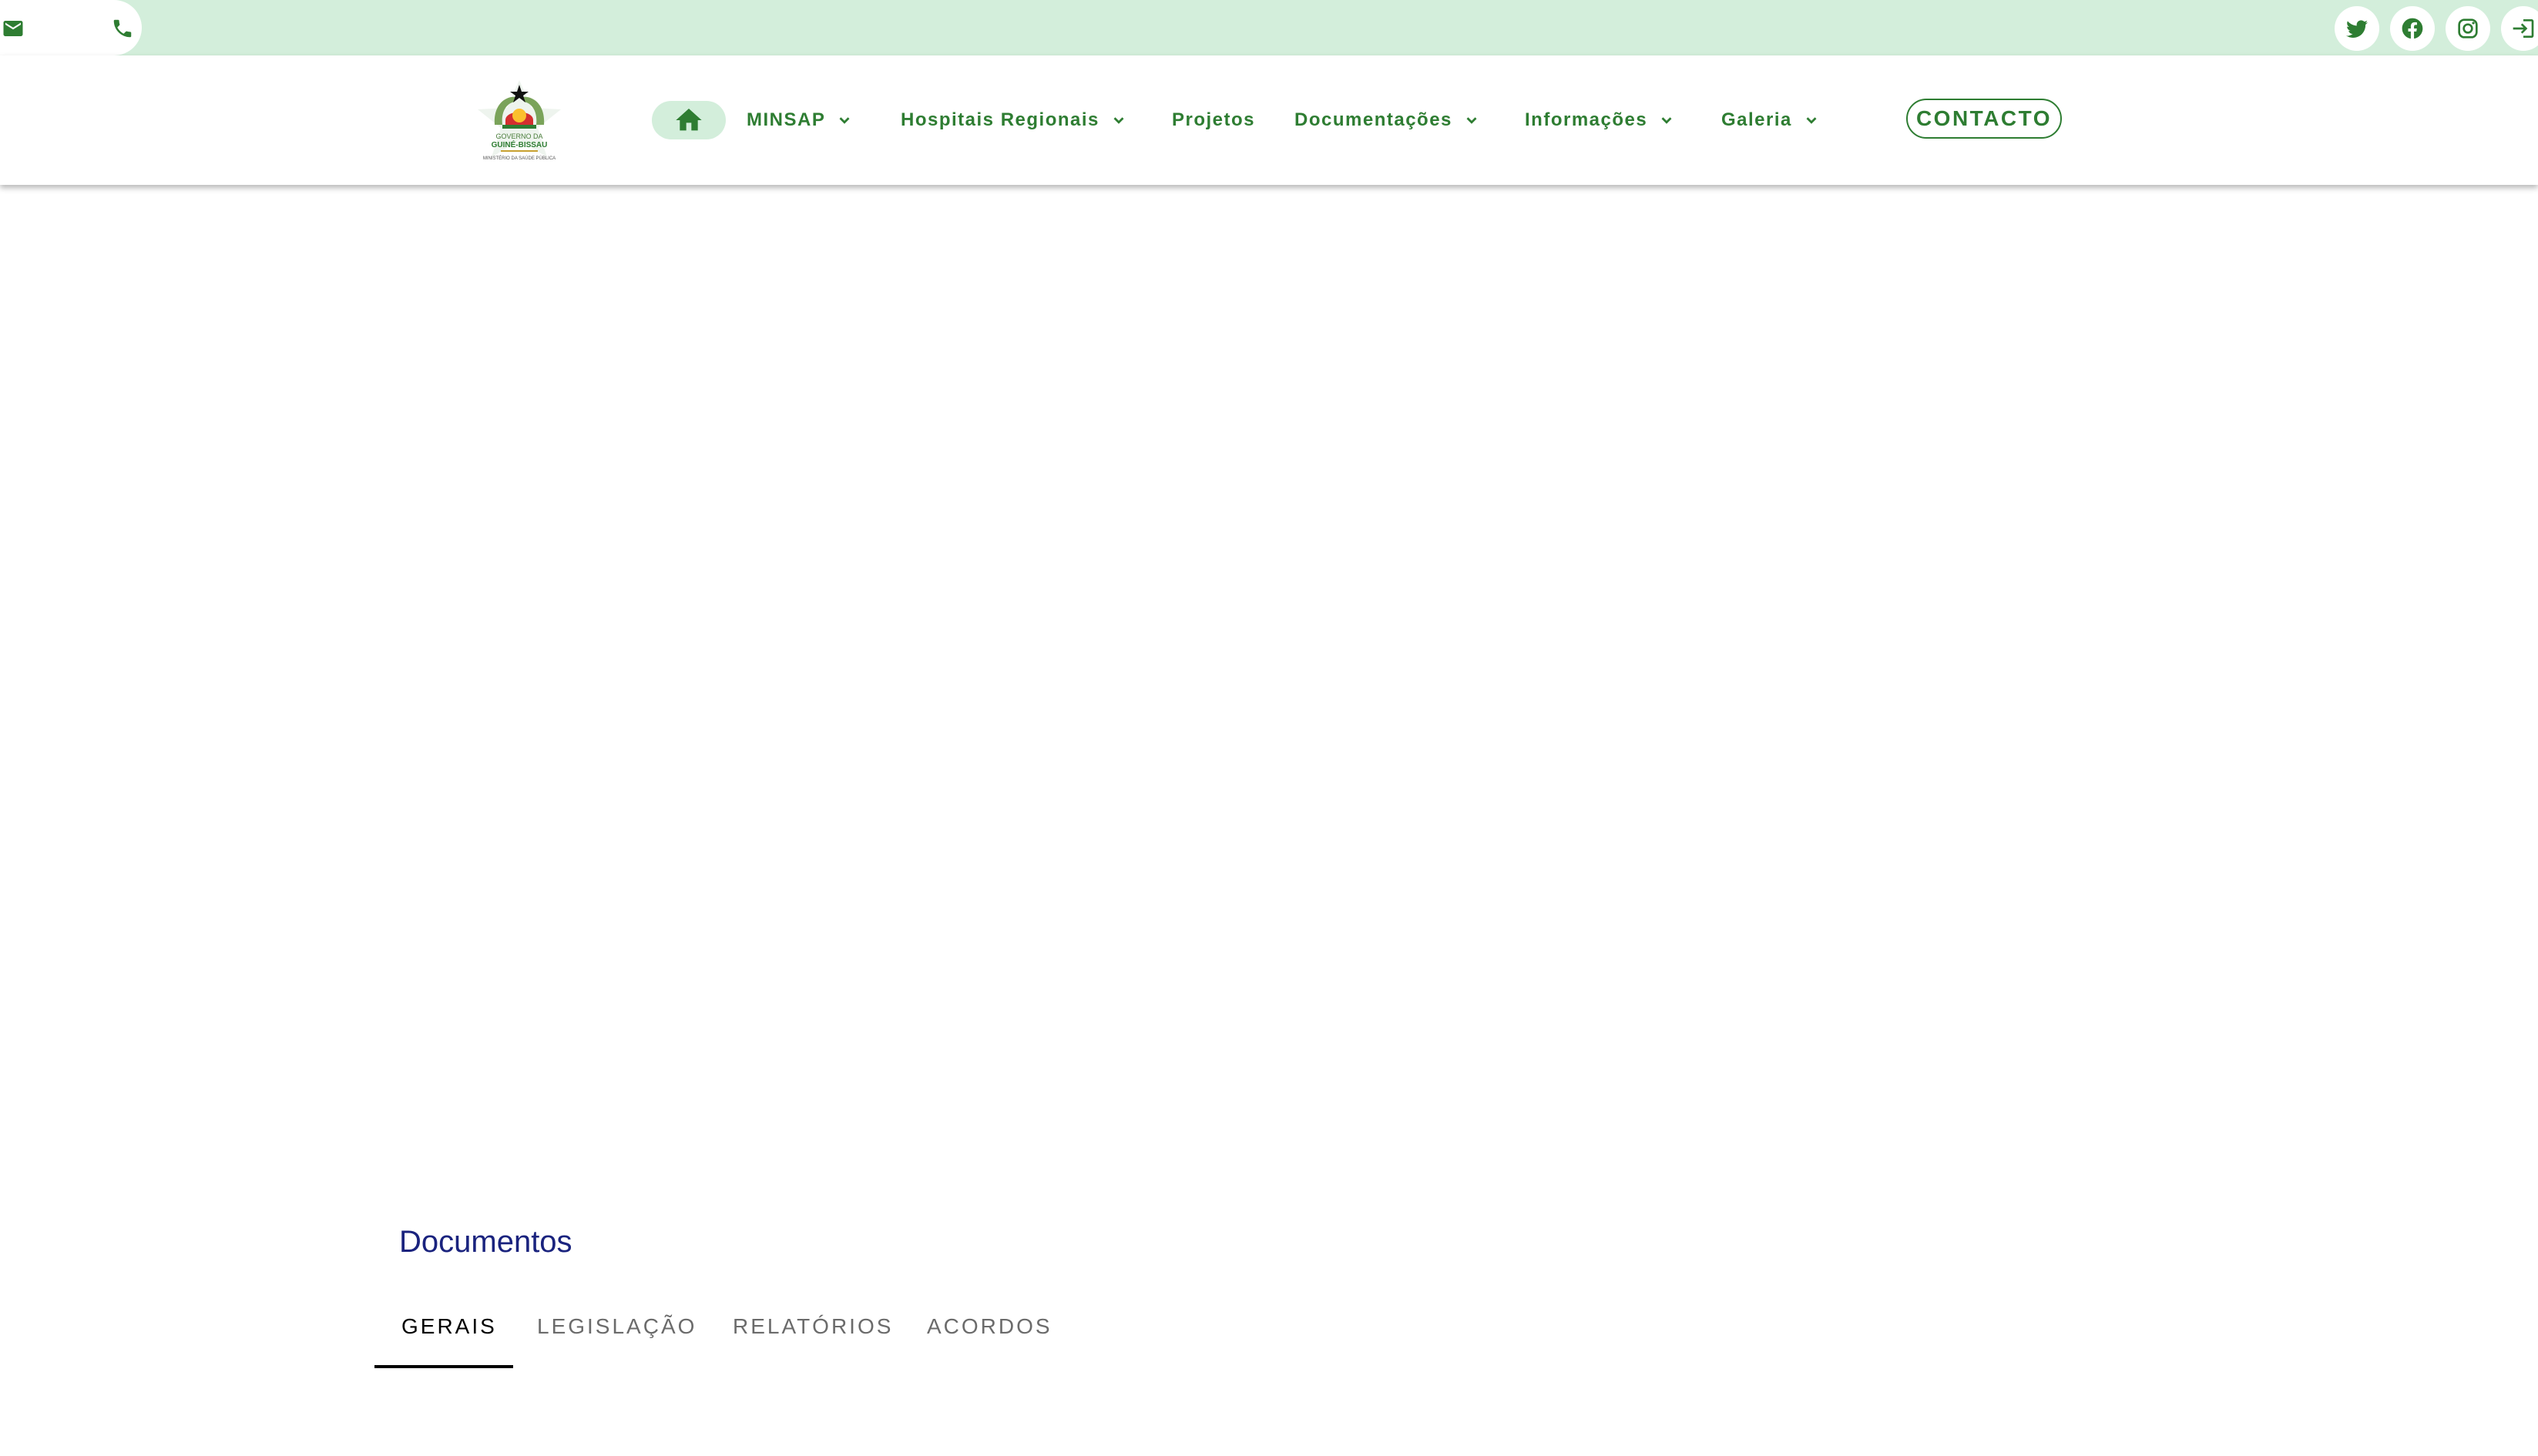 This screenshot has width=2538, height=1456. I want to click on login-icon, so click(2523, 28).